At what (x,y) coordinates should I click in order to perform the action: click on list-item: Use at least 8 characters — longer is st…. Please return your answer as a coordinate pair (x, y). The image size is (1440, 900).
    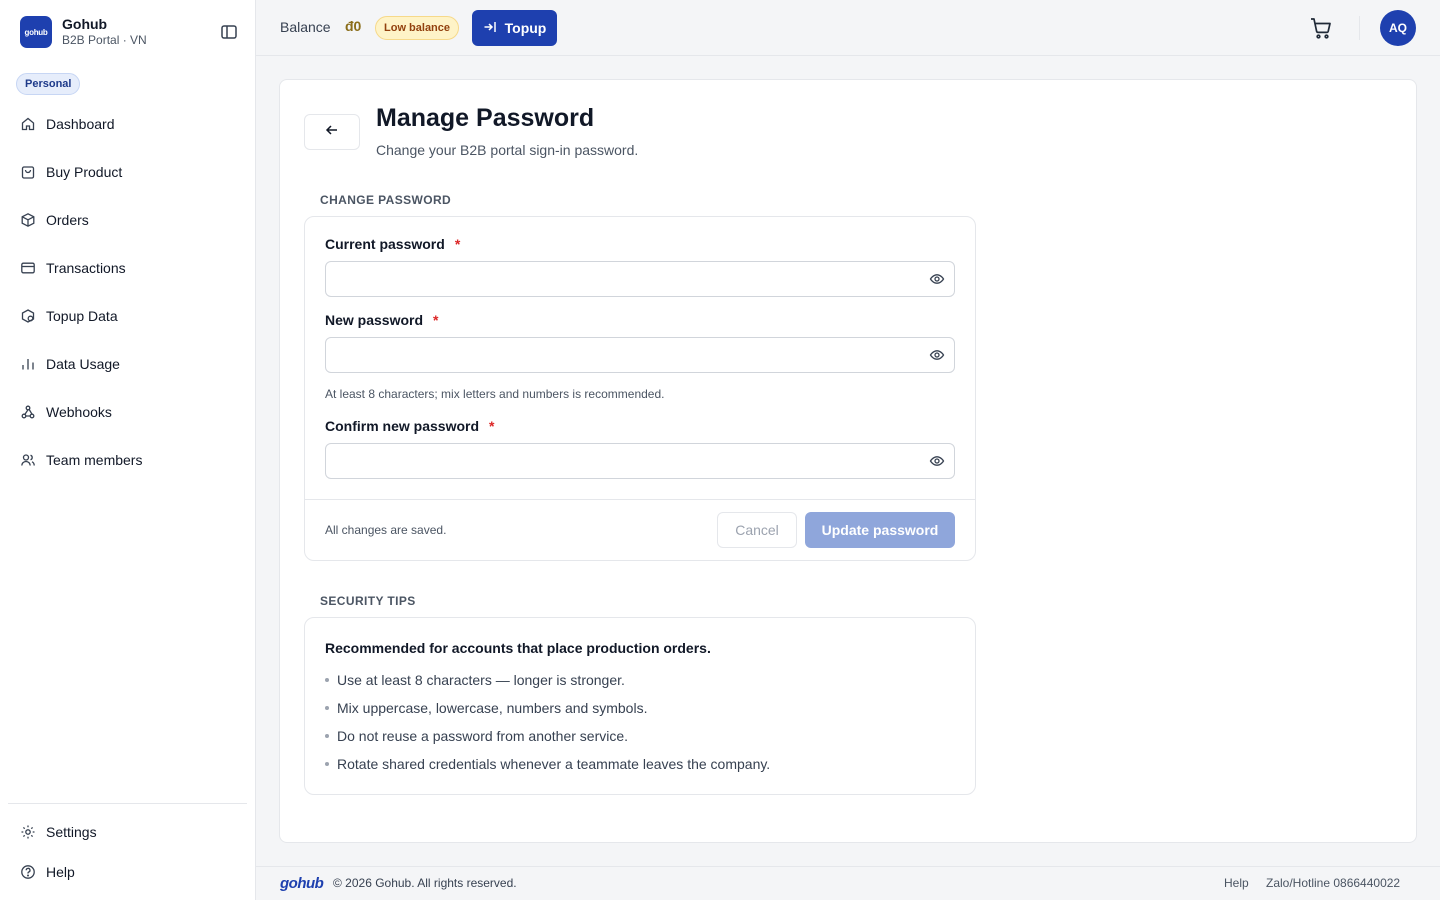
    Looking at the image, I should click on (475, 680).